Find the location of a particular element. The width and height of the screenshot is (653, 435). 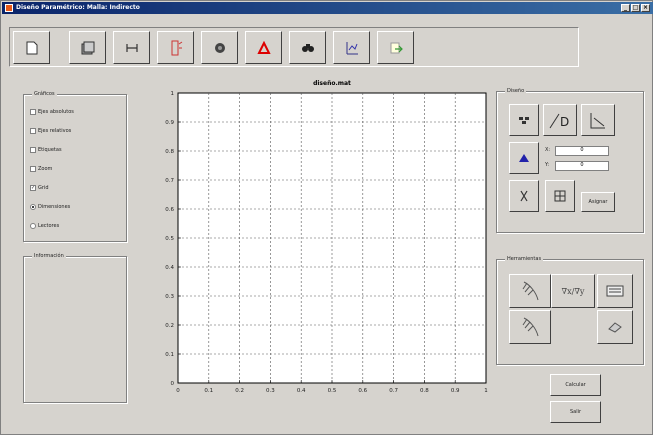

scale-icon is located at coordinates (524, 196).